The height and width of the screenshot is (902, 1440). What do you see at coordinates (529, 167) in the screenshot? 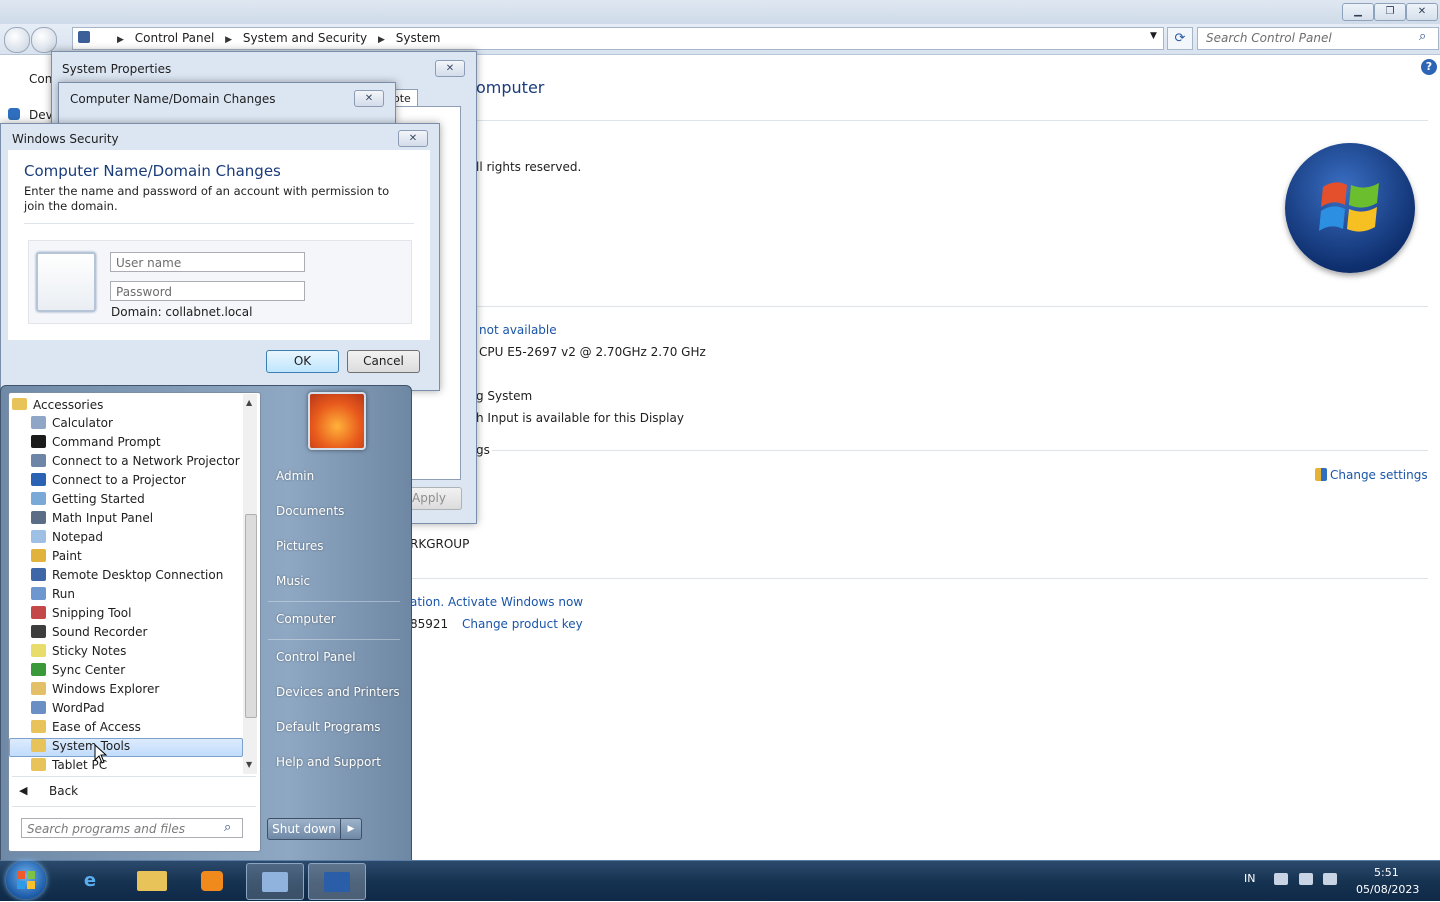
I see `copyright-text: ll rights reserved.` at bounding box center [529, 167].